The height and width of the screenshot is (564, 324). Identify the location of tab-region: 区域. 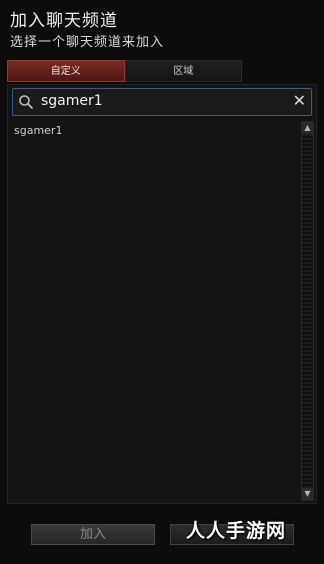
(183, 71).